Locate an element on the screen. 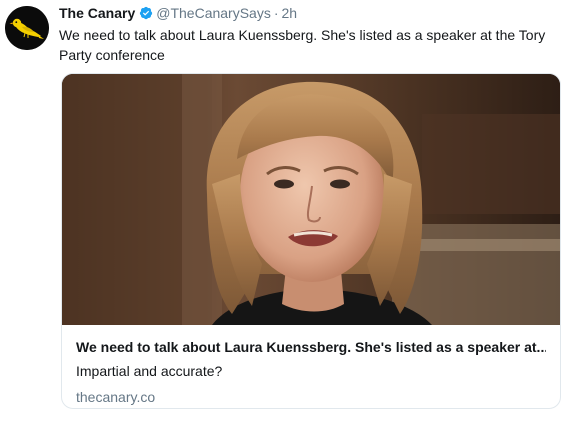 The image size is (563, 422). avatar is located at coordinates (27, 28).